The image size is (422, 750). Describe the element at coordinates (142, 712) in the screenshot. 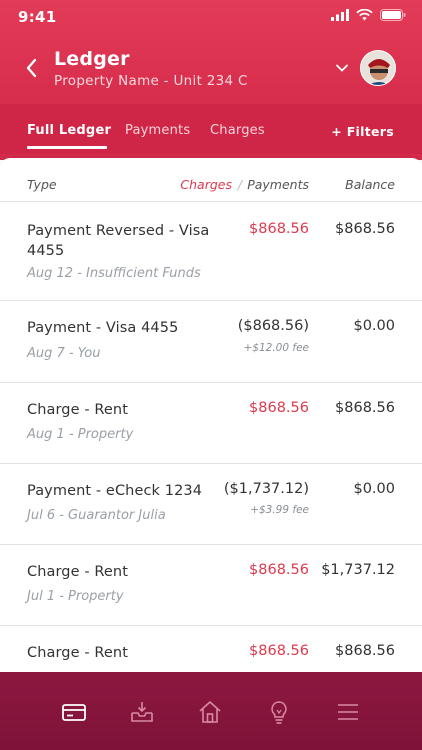

I see `inbox-download-icon` at that location.